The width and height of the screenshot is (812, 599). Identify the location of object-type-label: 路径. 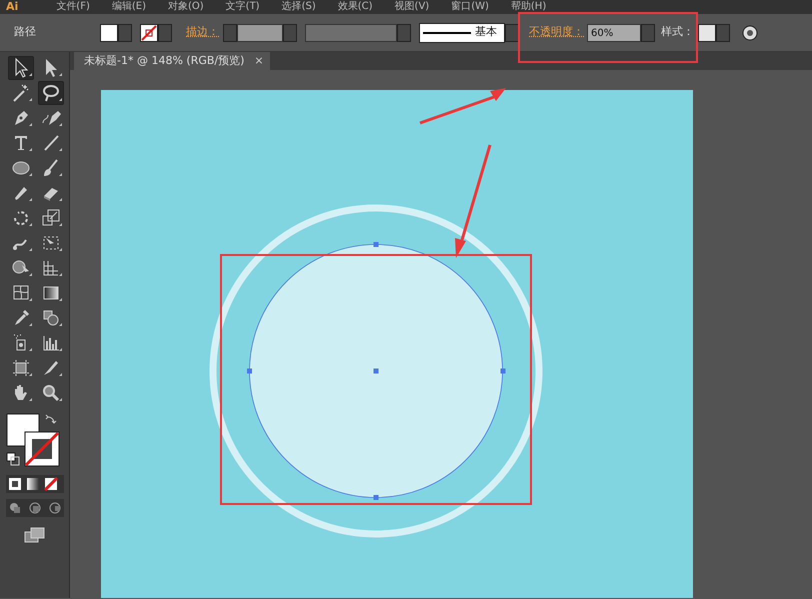
(25, 32).